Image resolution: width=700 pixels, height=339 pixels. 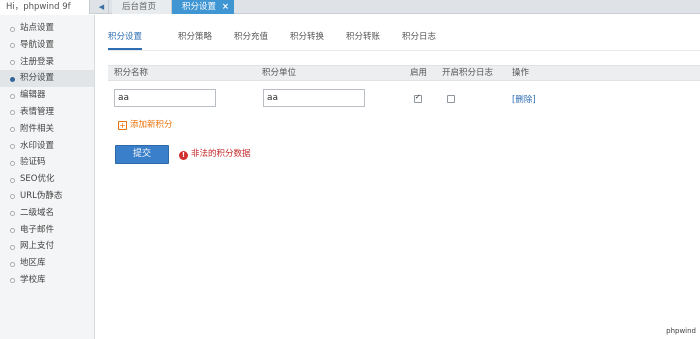 What do you see at coordinates (102, 7) in the screenshot?
I see `tab-scroll-left-button: ◀` at bounding box center [102, 7].